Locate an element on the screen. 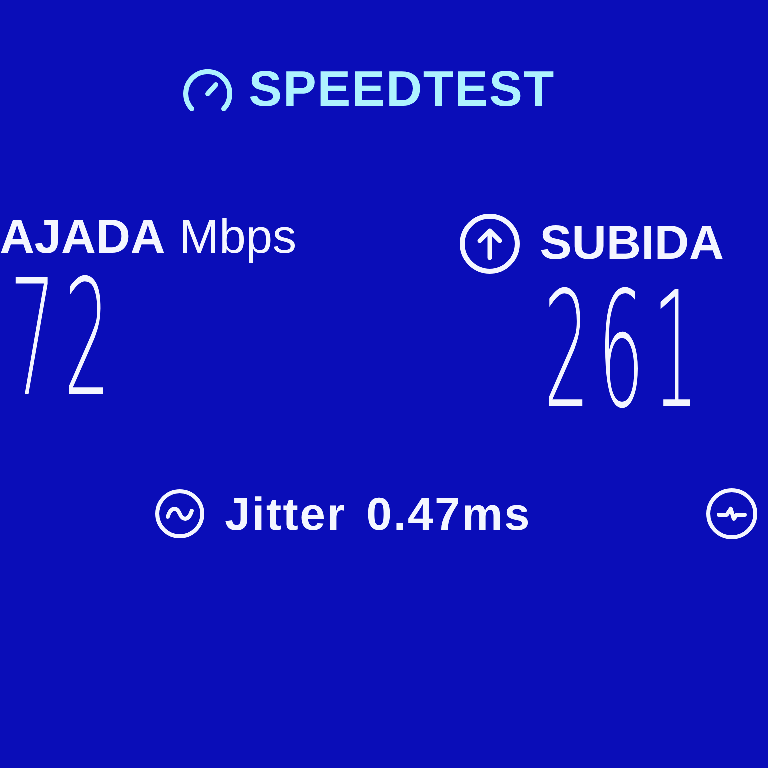 The width and height of the screenshot is (768, 768). result-label: AJADA is located at coordinates (83, 238).